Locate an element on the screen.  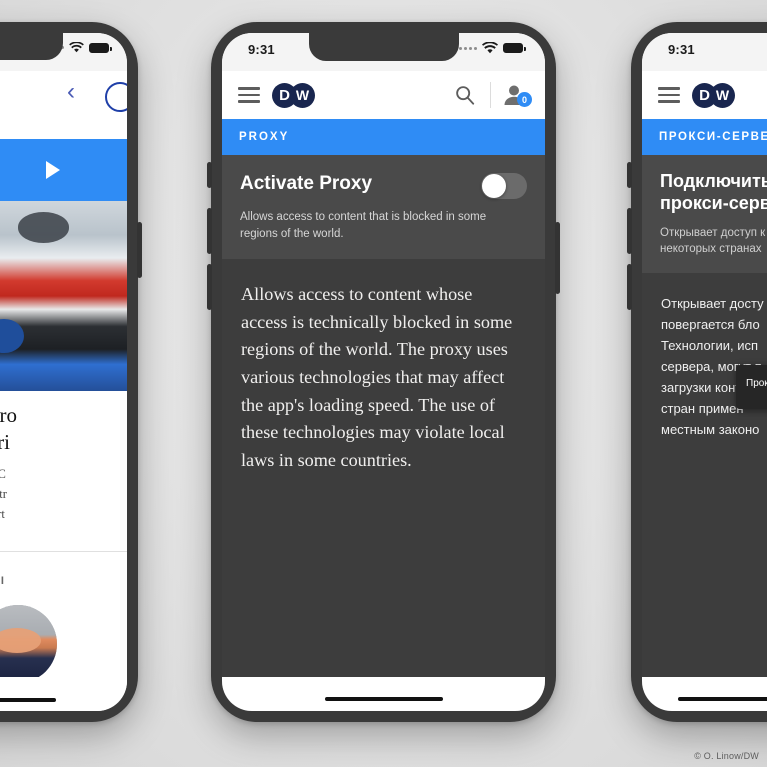
home-indicator-center is located at coordinates (383, 699).